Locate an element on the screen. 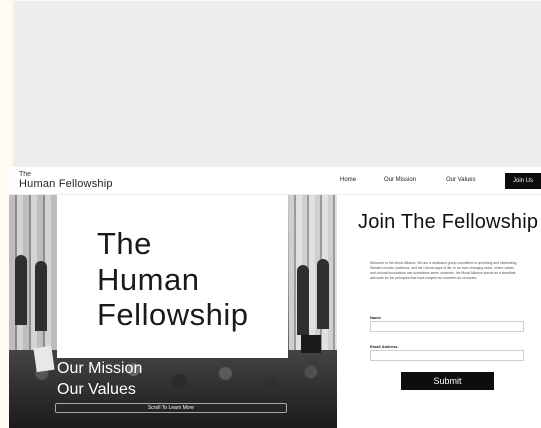 This screenshot has height=428, width=541. hero-title-line: Human is located at coordinates (148, 279).